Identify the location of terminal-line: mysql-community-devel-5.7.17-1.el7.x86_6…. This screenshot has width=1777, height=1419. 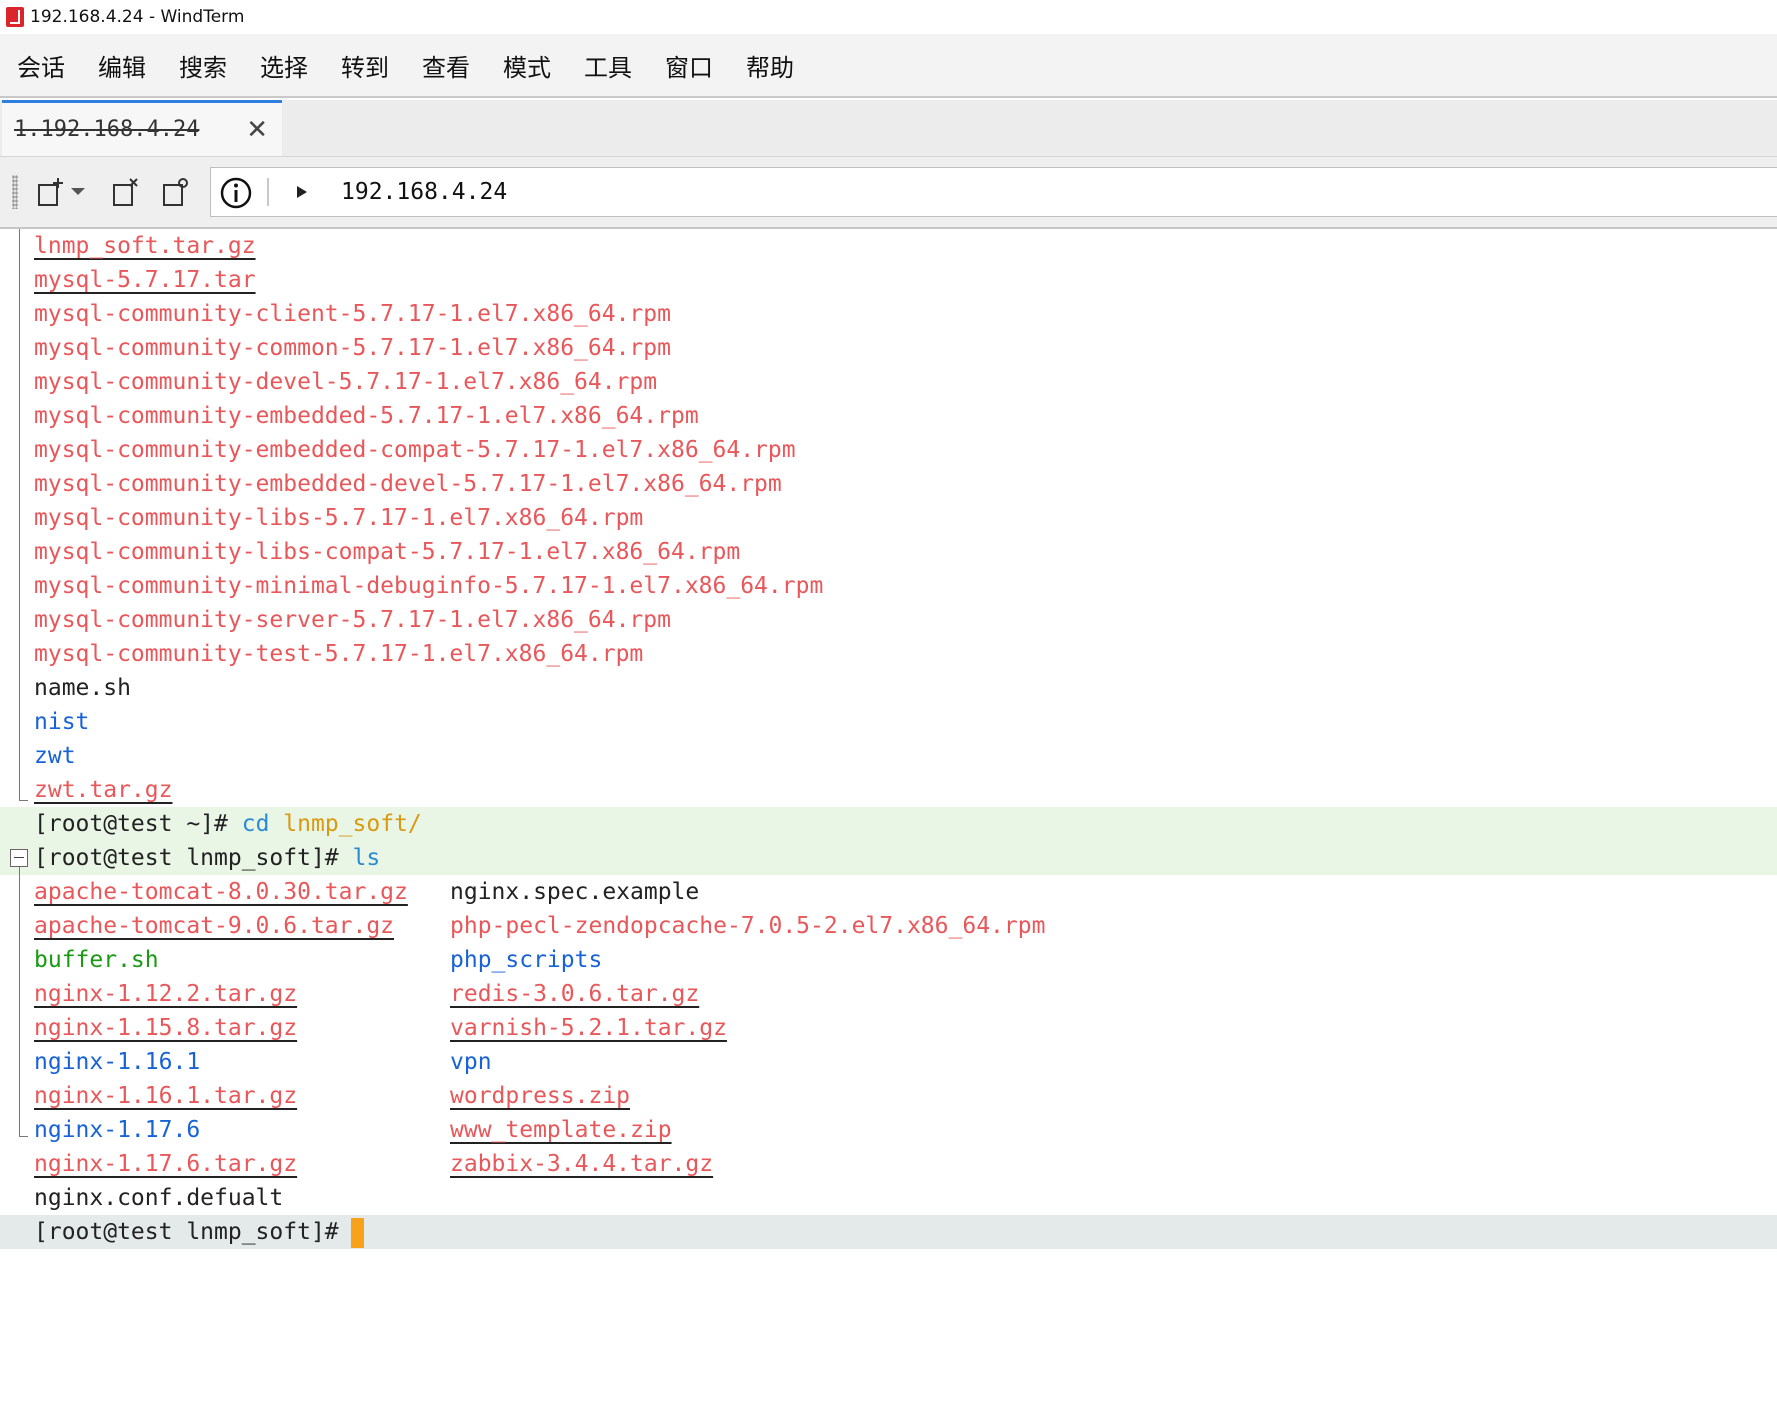
(346, 382).